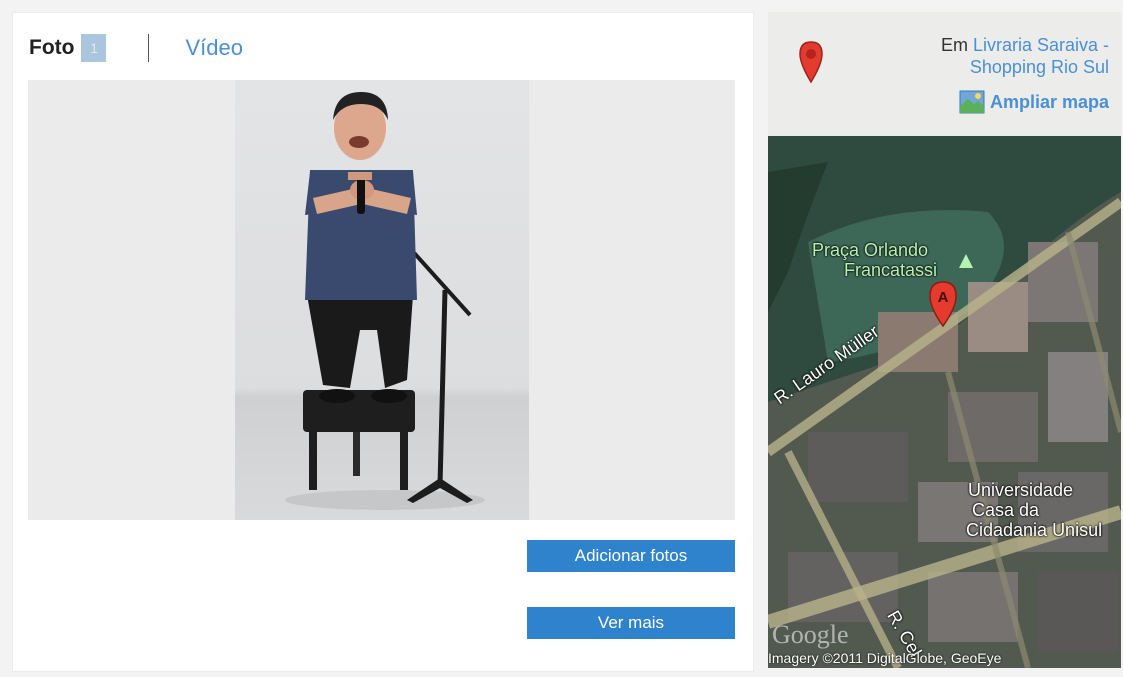  I want to click on photo-illustration, so click(385, 301).